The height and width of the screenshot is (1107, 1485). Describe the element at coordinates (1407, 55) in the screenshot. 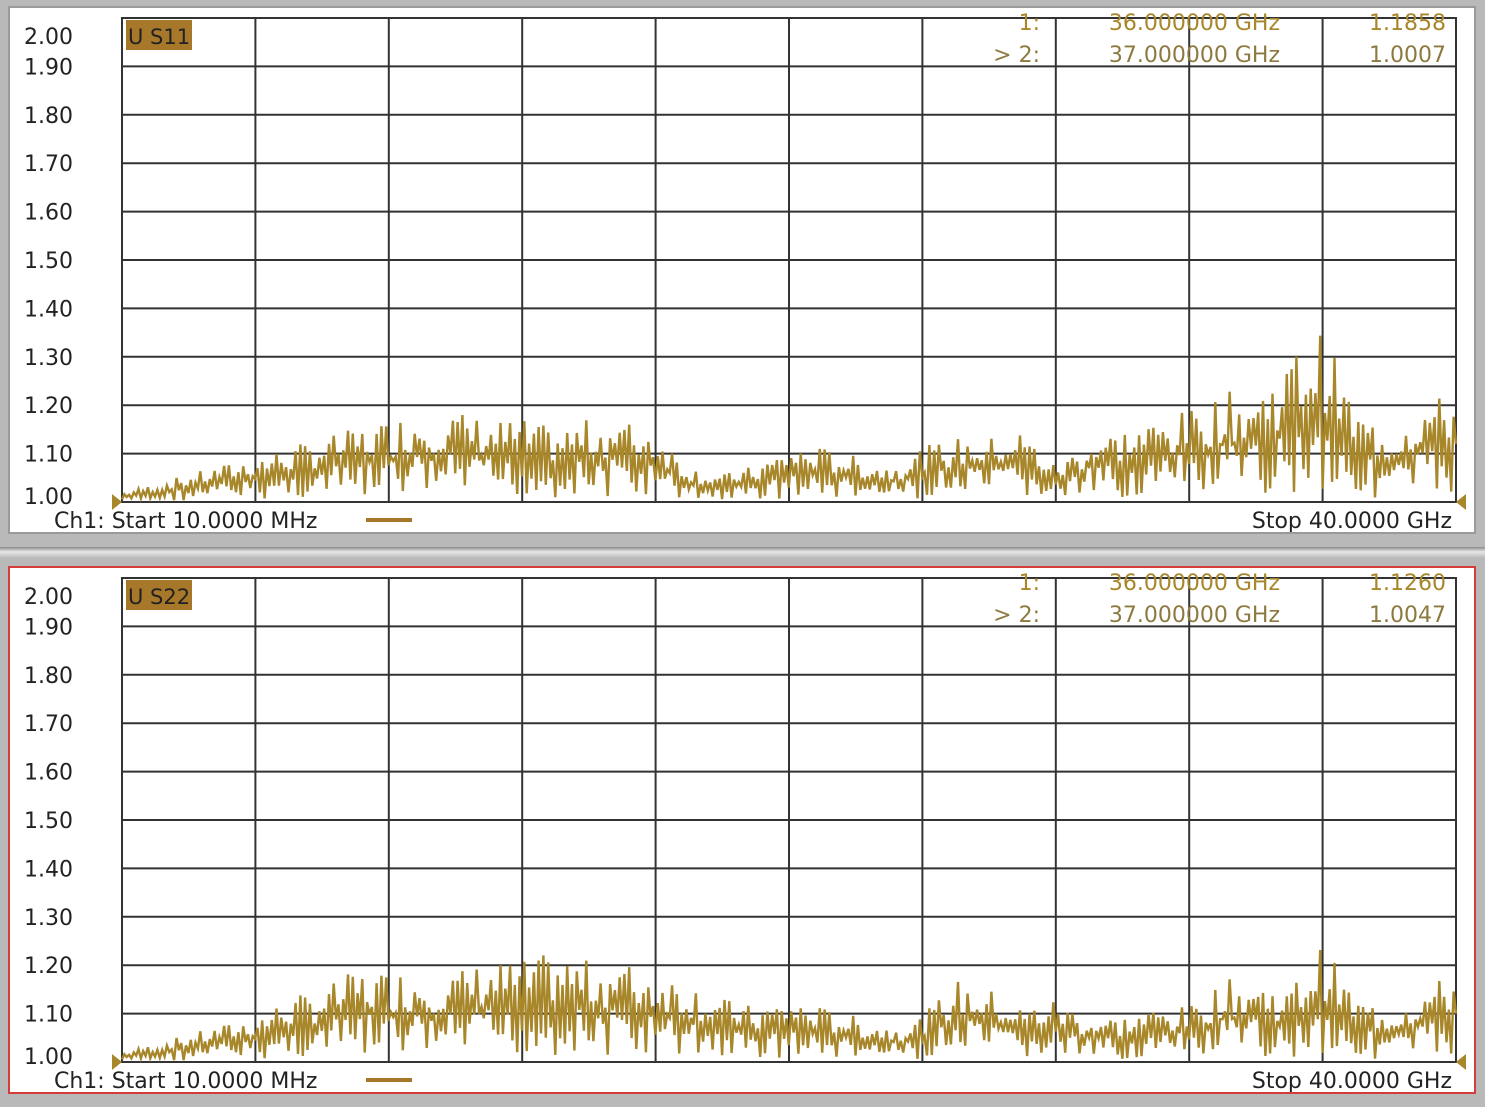

I see `marker-value: 1.0007` at that location.